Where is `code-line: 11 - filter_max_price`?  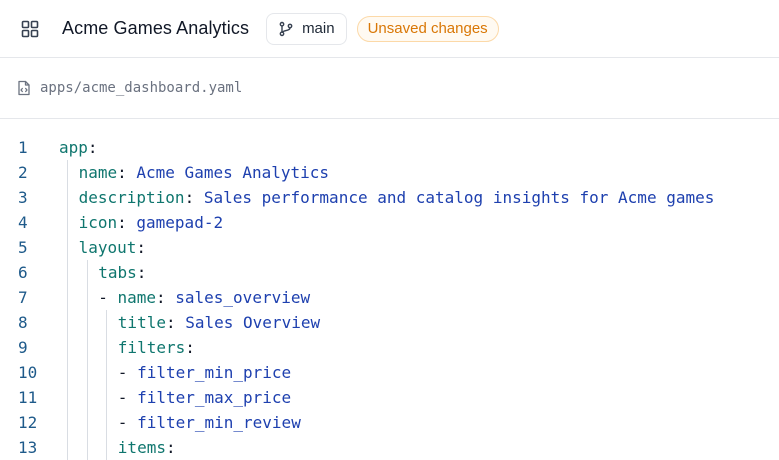 code-line: 11 - filter_max_price is located at coordinates (389, 397).